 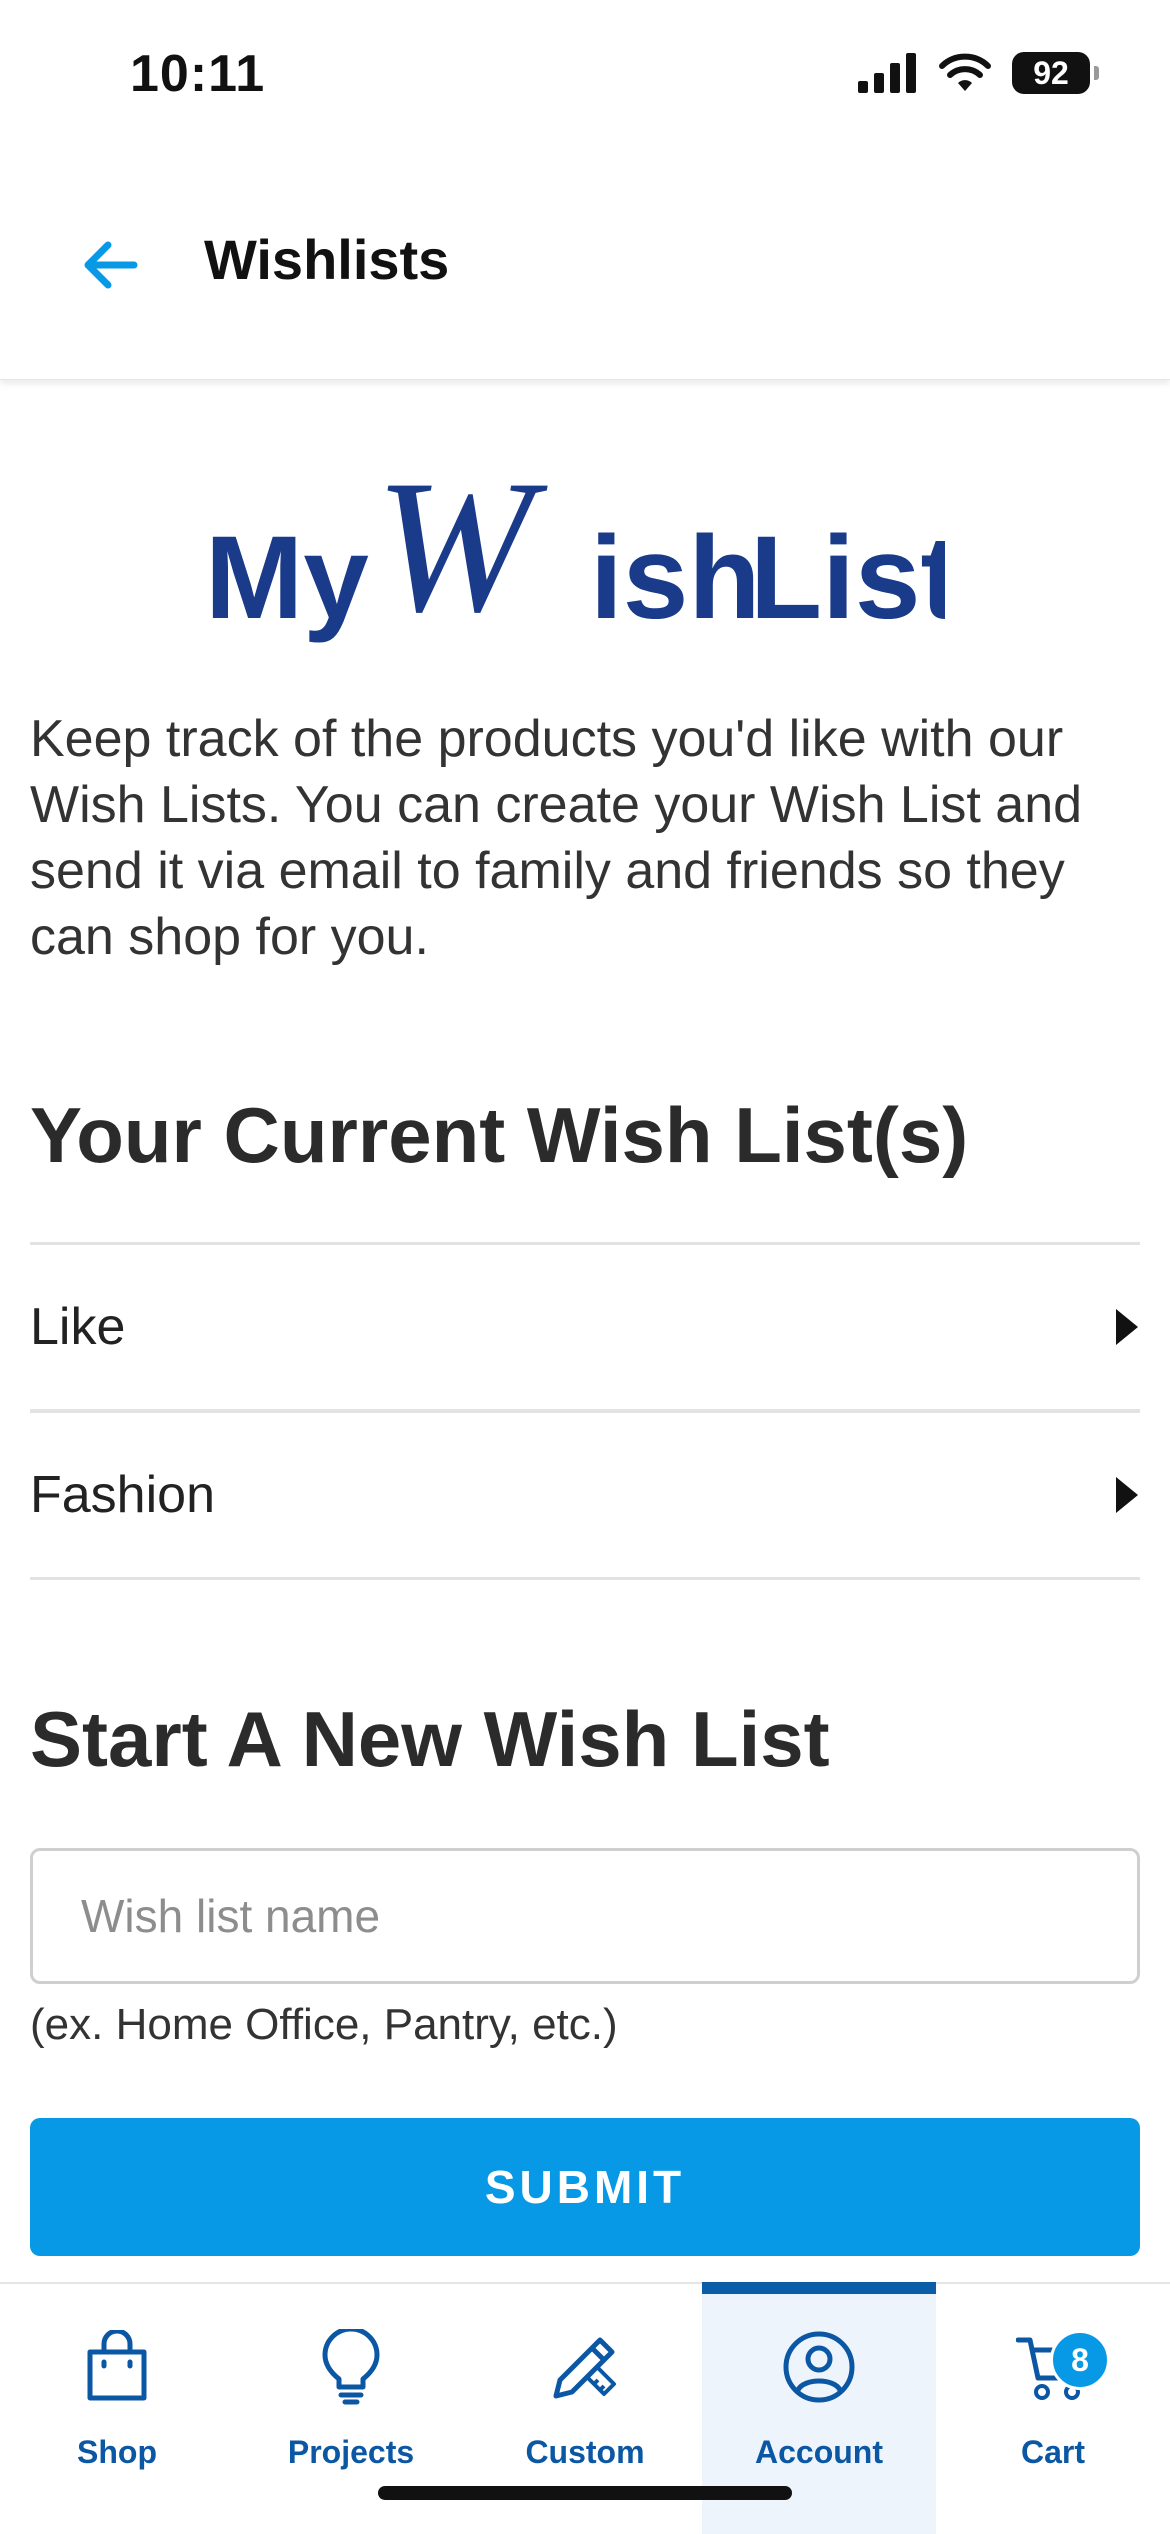 I want to click on status-bar: 10:11 92, so click(x=585, y=72).